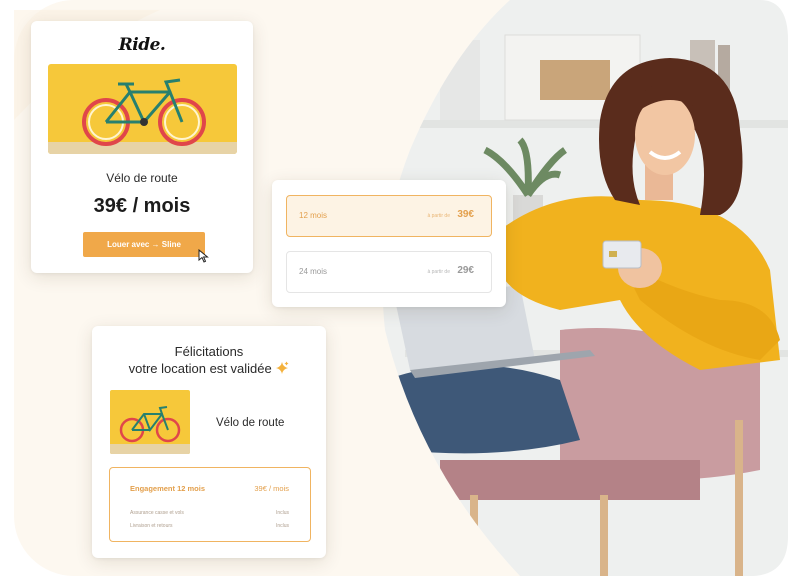 The width and height of the screenshot is (788, 576). Describe the element at coordinates (250, 423) in the screenshot. I see `confirmed-product-name: Vélo de route` at that location.